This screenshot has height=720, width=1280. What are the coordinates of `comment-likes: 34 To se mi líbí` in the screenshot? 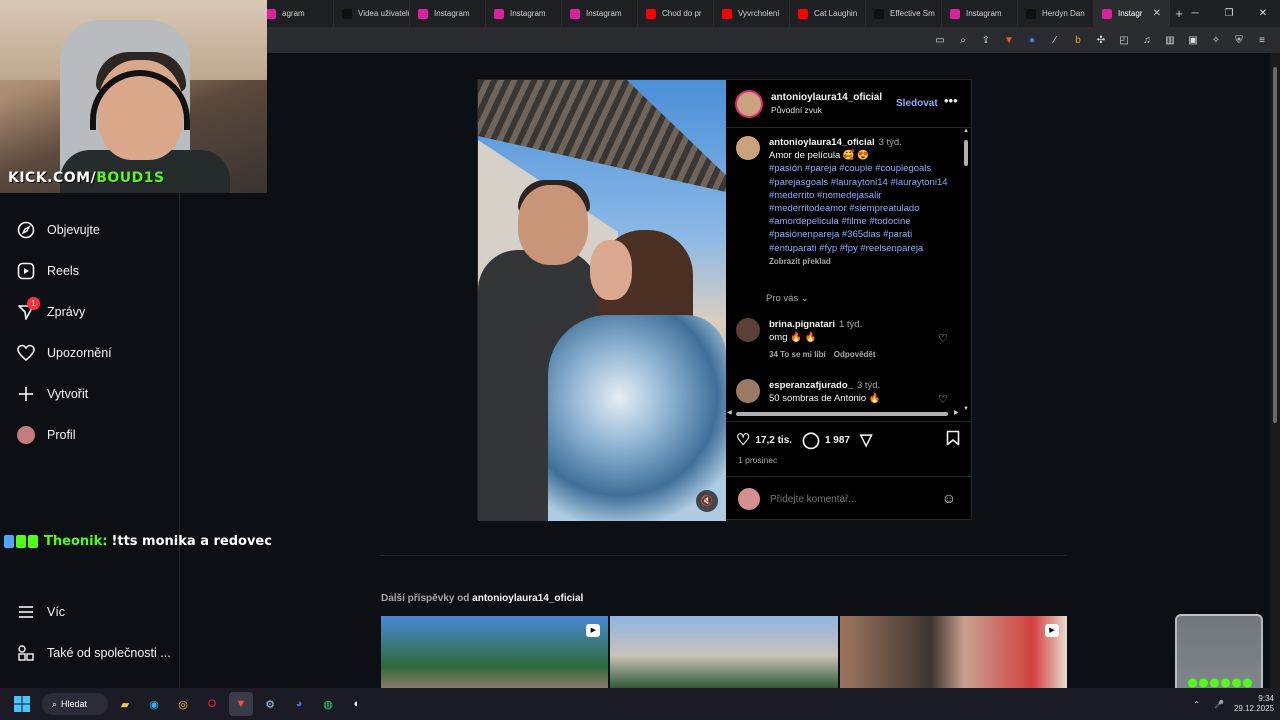 It's located at (797, 354).